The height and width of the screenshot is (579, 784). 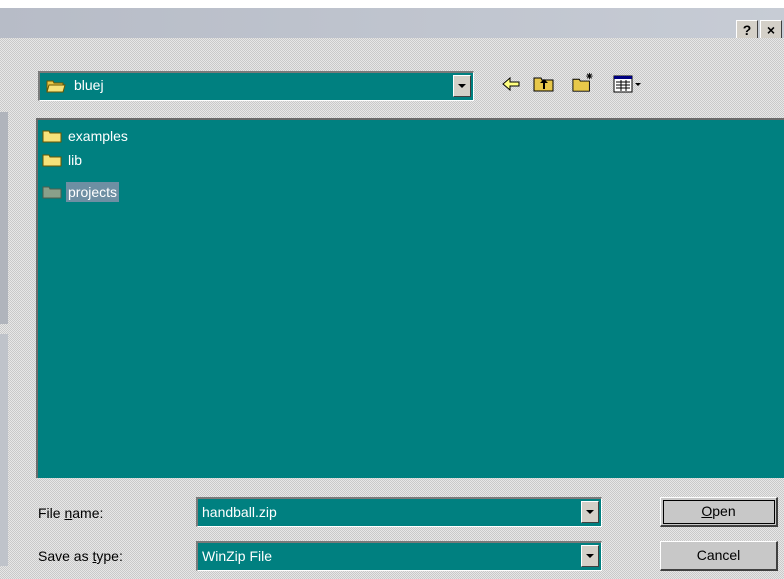 I want to click on close-icon: ×, so click(x=771, y=30).